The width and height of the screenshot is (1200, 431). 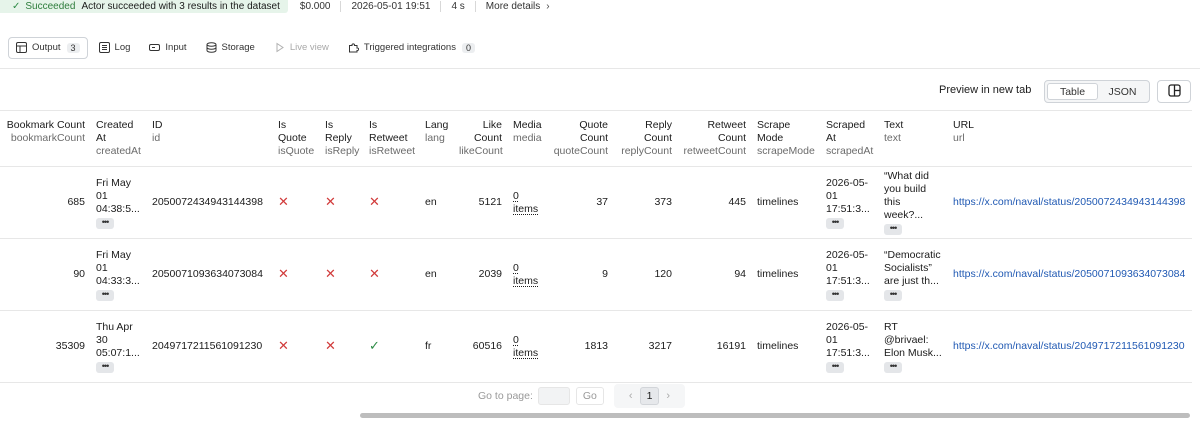 I want to click on tab-log: Log, so click(x=115, y=48).